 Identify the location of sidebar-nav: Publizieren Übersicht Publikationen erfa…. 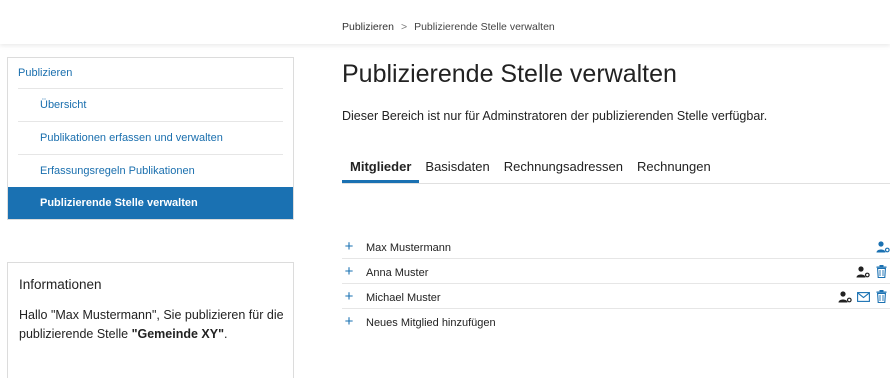
(150, 138).